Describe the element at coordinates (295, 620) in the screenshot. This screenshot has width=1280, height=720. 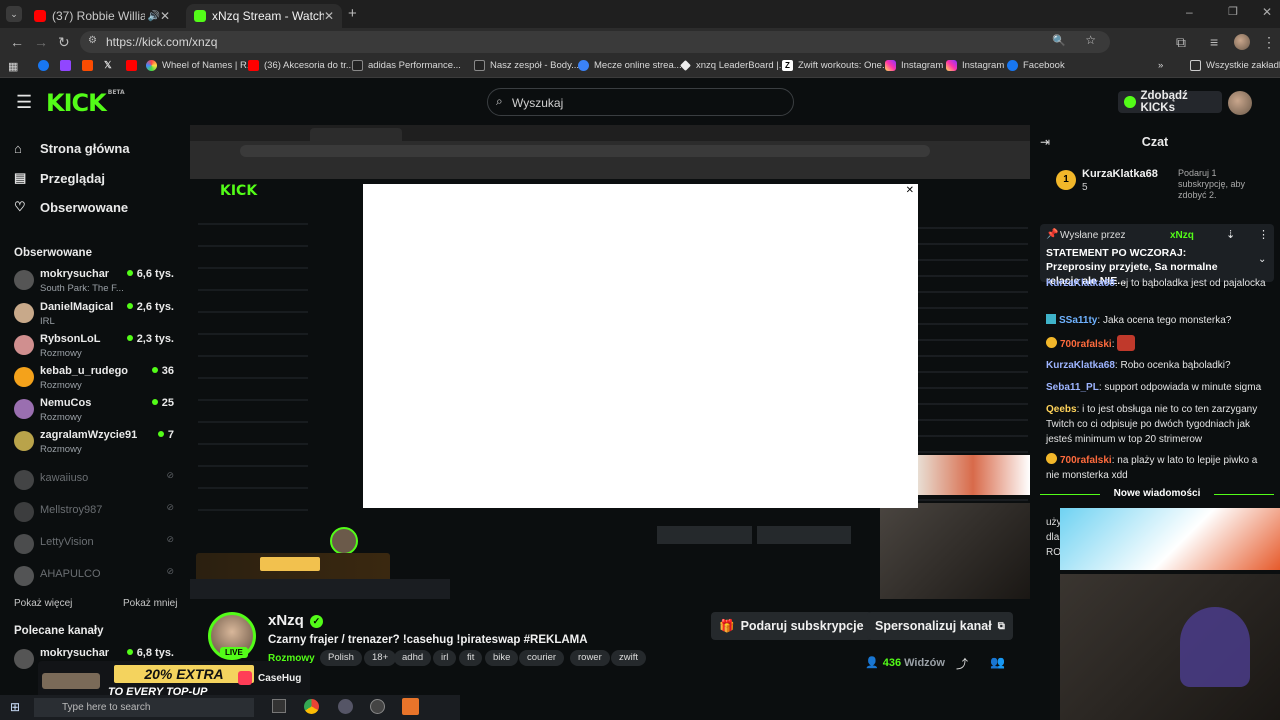
I see `streamer-name: xNzq ✓` at that location.